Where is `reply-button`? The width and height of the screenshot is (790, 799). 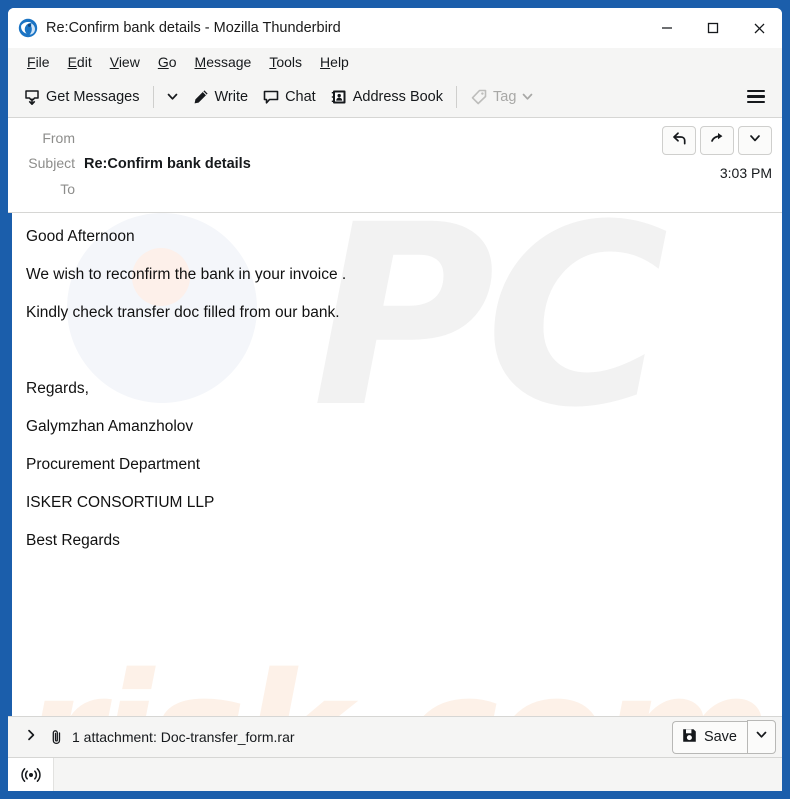
reply-button is located at coordinates (679, 140).